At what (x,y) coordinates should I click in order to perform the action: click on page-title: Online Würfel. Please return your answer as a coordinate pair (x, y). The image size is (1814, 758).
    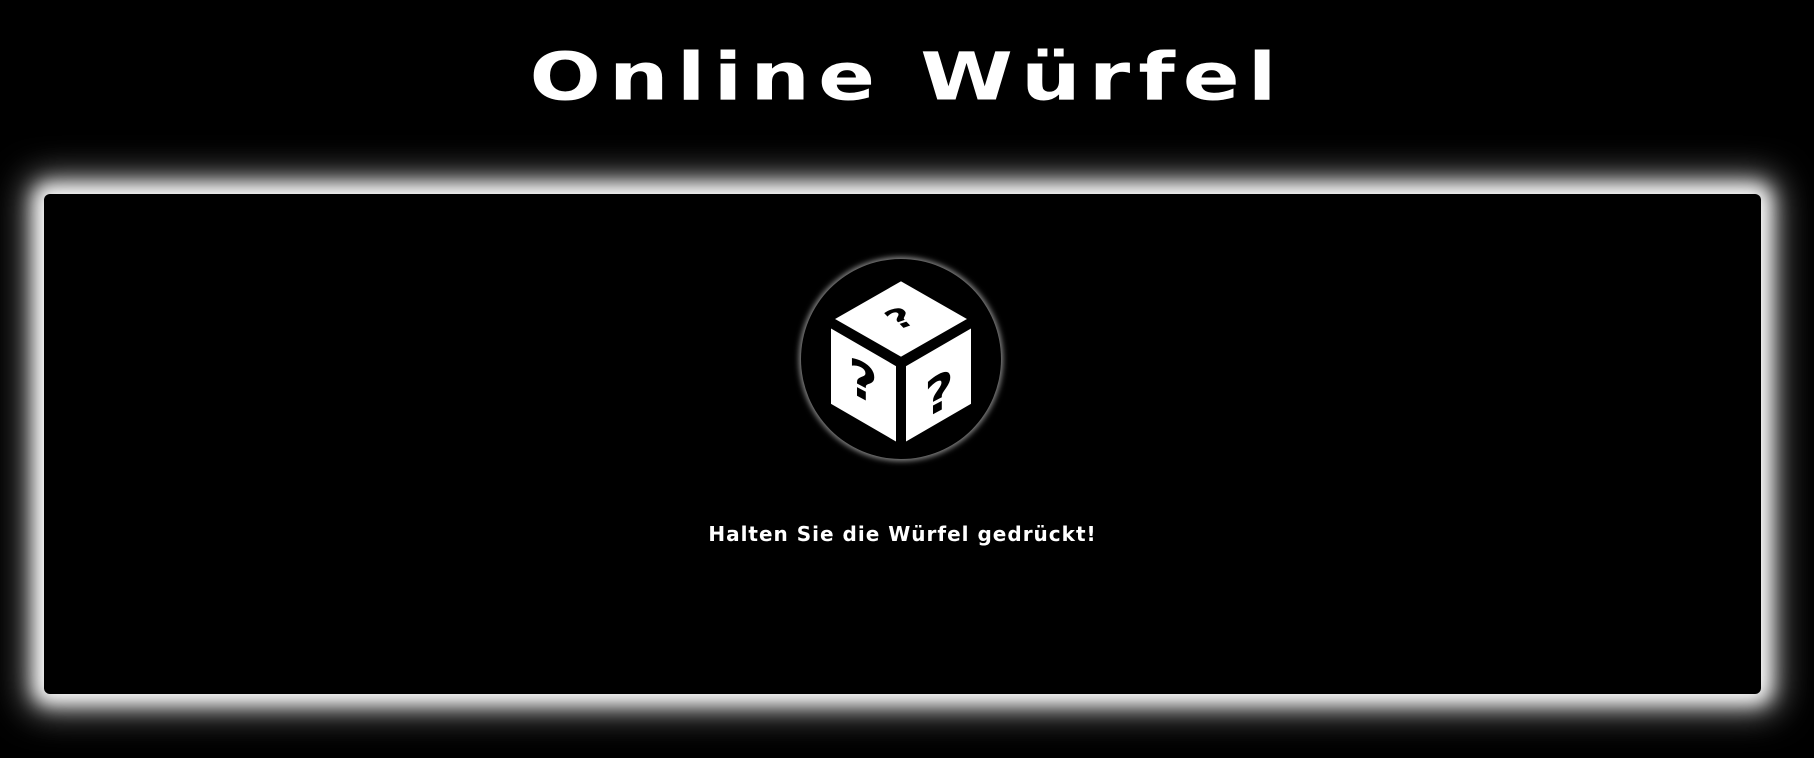
    Looking at the image, I should click on (907, 77).